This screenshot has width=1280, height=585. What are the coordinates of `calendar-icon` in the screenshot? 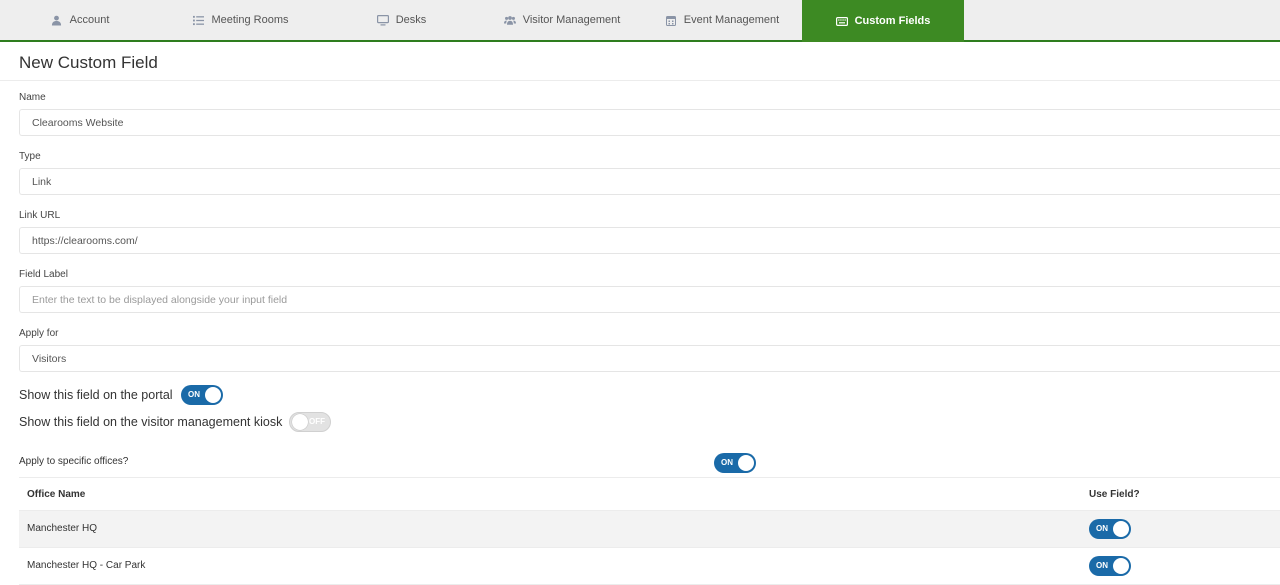 It's located at (671, 20).